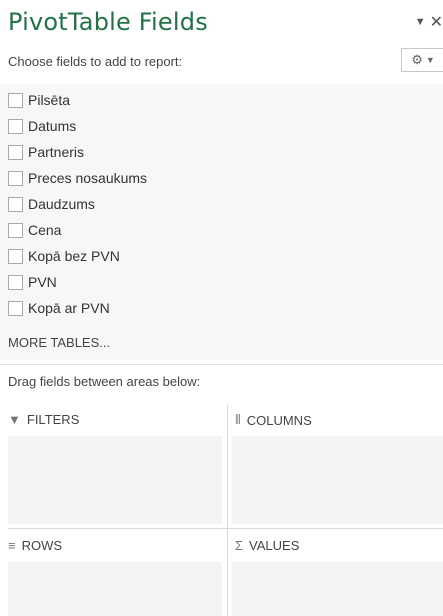 This screenshot has height=616, width=443. What do you see at coordinates (115, 480) in the screenshot?
I see `filters-drop-area` at bounding box center [115, 480].